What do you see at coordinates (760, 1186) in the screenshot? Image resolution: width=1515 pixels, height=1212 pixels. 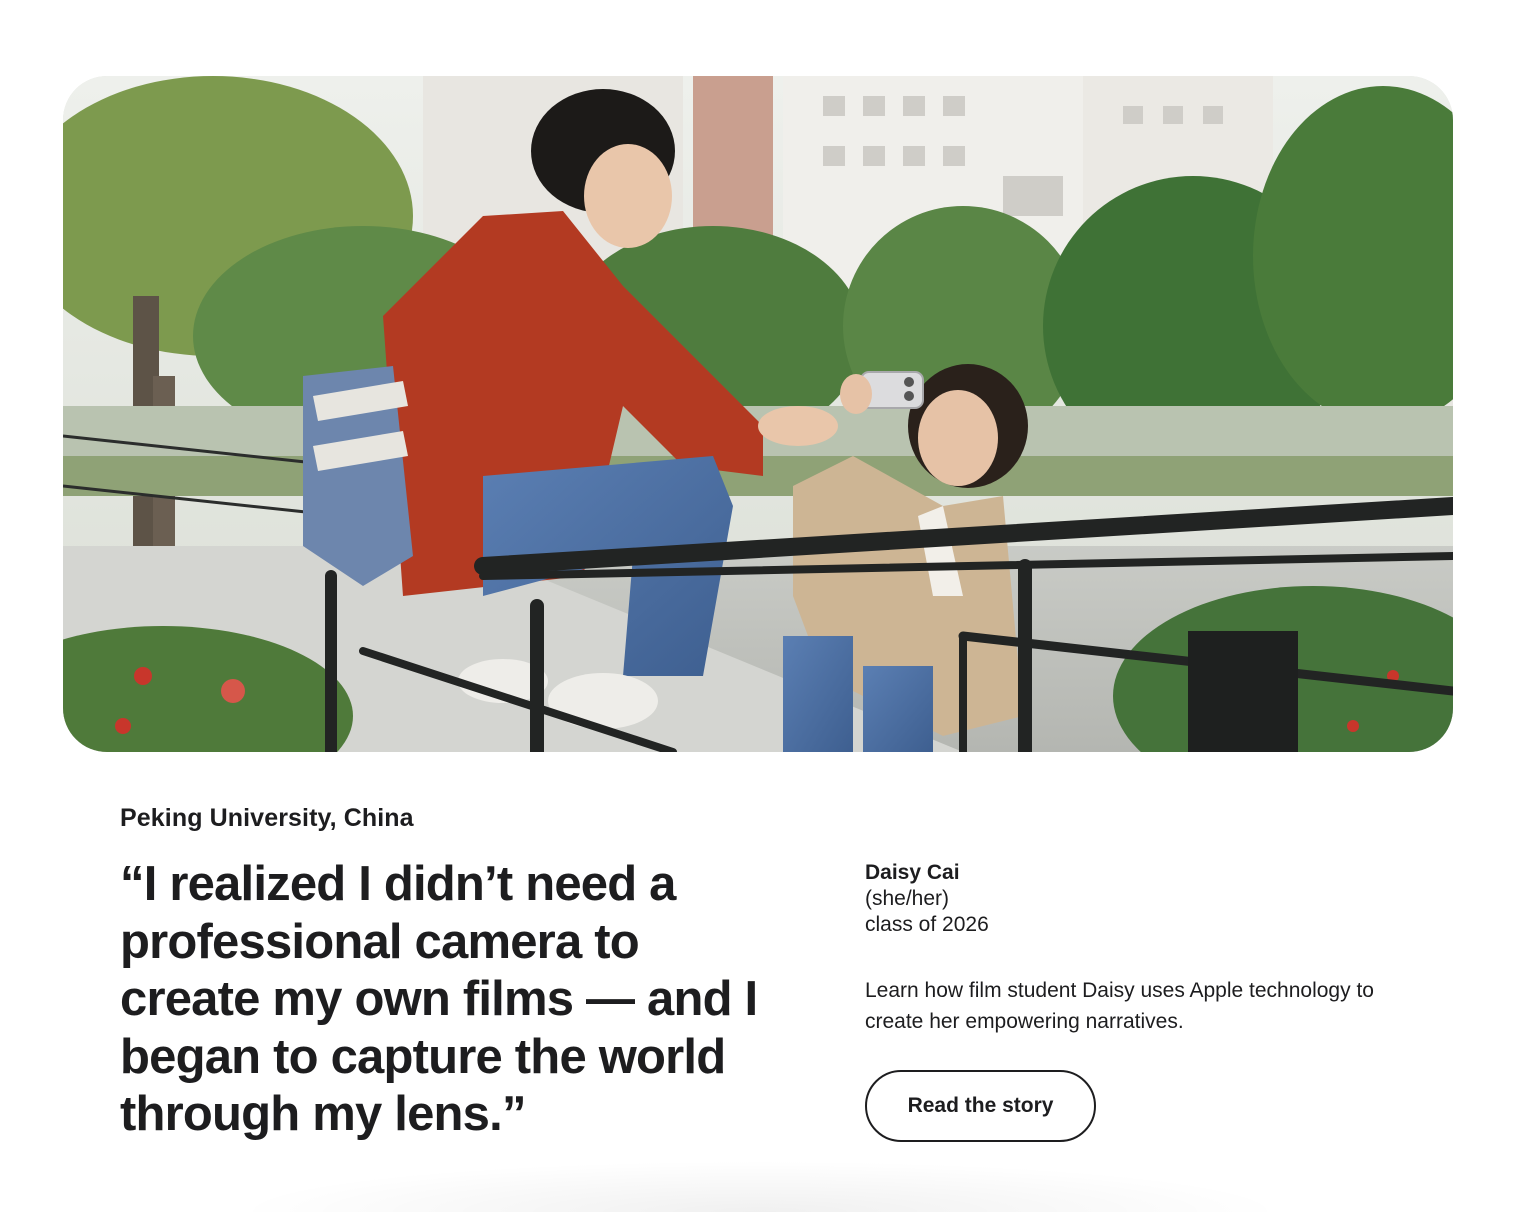 I see `bottom-shadow` at bounding box center [760, 1186].